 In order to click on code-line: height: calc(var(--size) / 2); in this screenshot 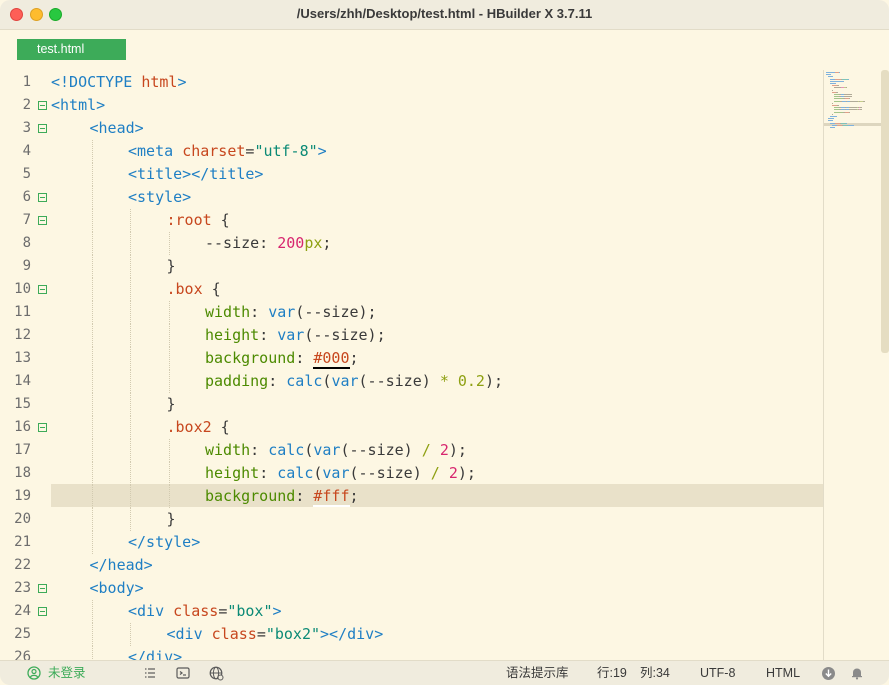, I will do `click(340, 473)`.